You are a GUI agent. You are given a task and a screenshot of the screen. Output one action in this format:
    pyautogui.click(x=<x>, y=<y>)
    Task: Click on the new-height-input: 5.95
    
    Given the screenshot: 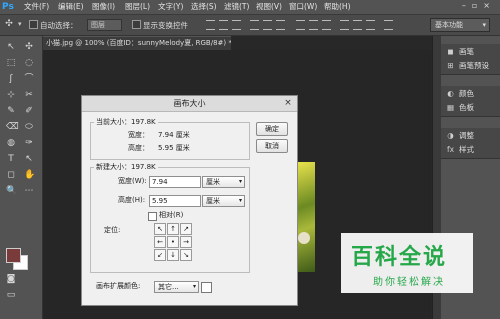 What is the action you would take?
    pyautogui.click(x=175, y=201)
    